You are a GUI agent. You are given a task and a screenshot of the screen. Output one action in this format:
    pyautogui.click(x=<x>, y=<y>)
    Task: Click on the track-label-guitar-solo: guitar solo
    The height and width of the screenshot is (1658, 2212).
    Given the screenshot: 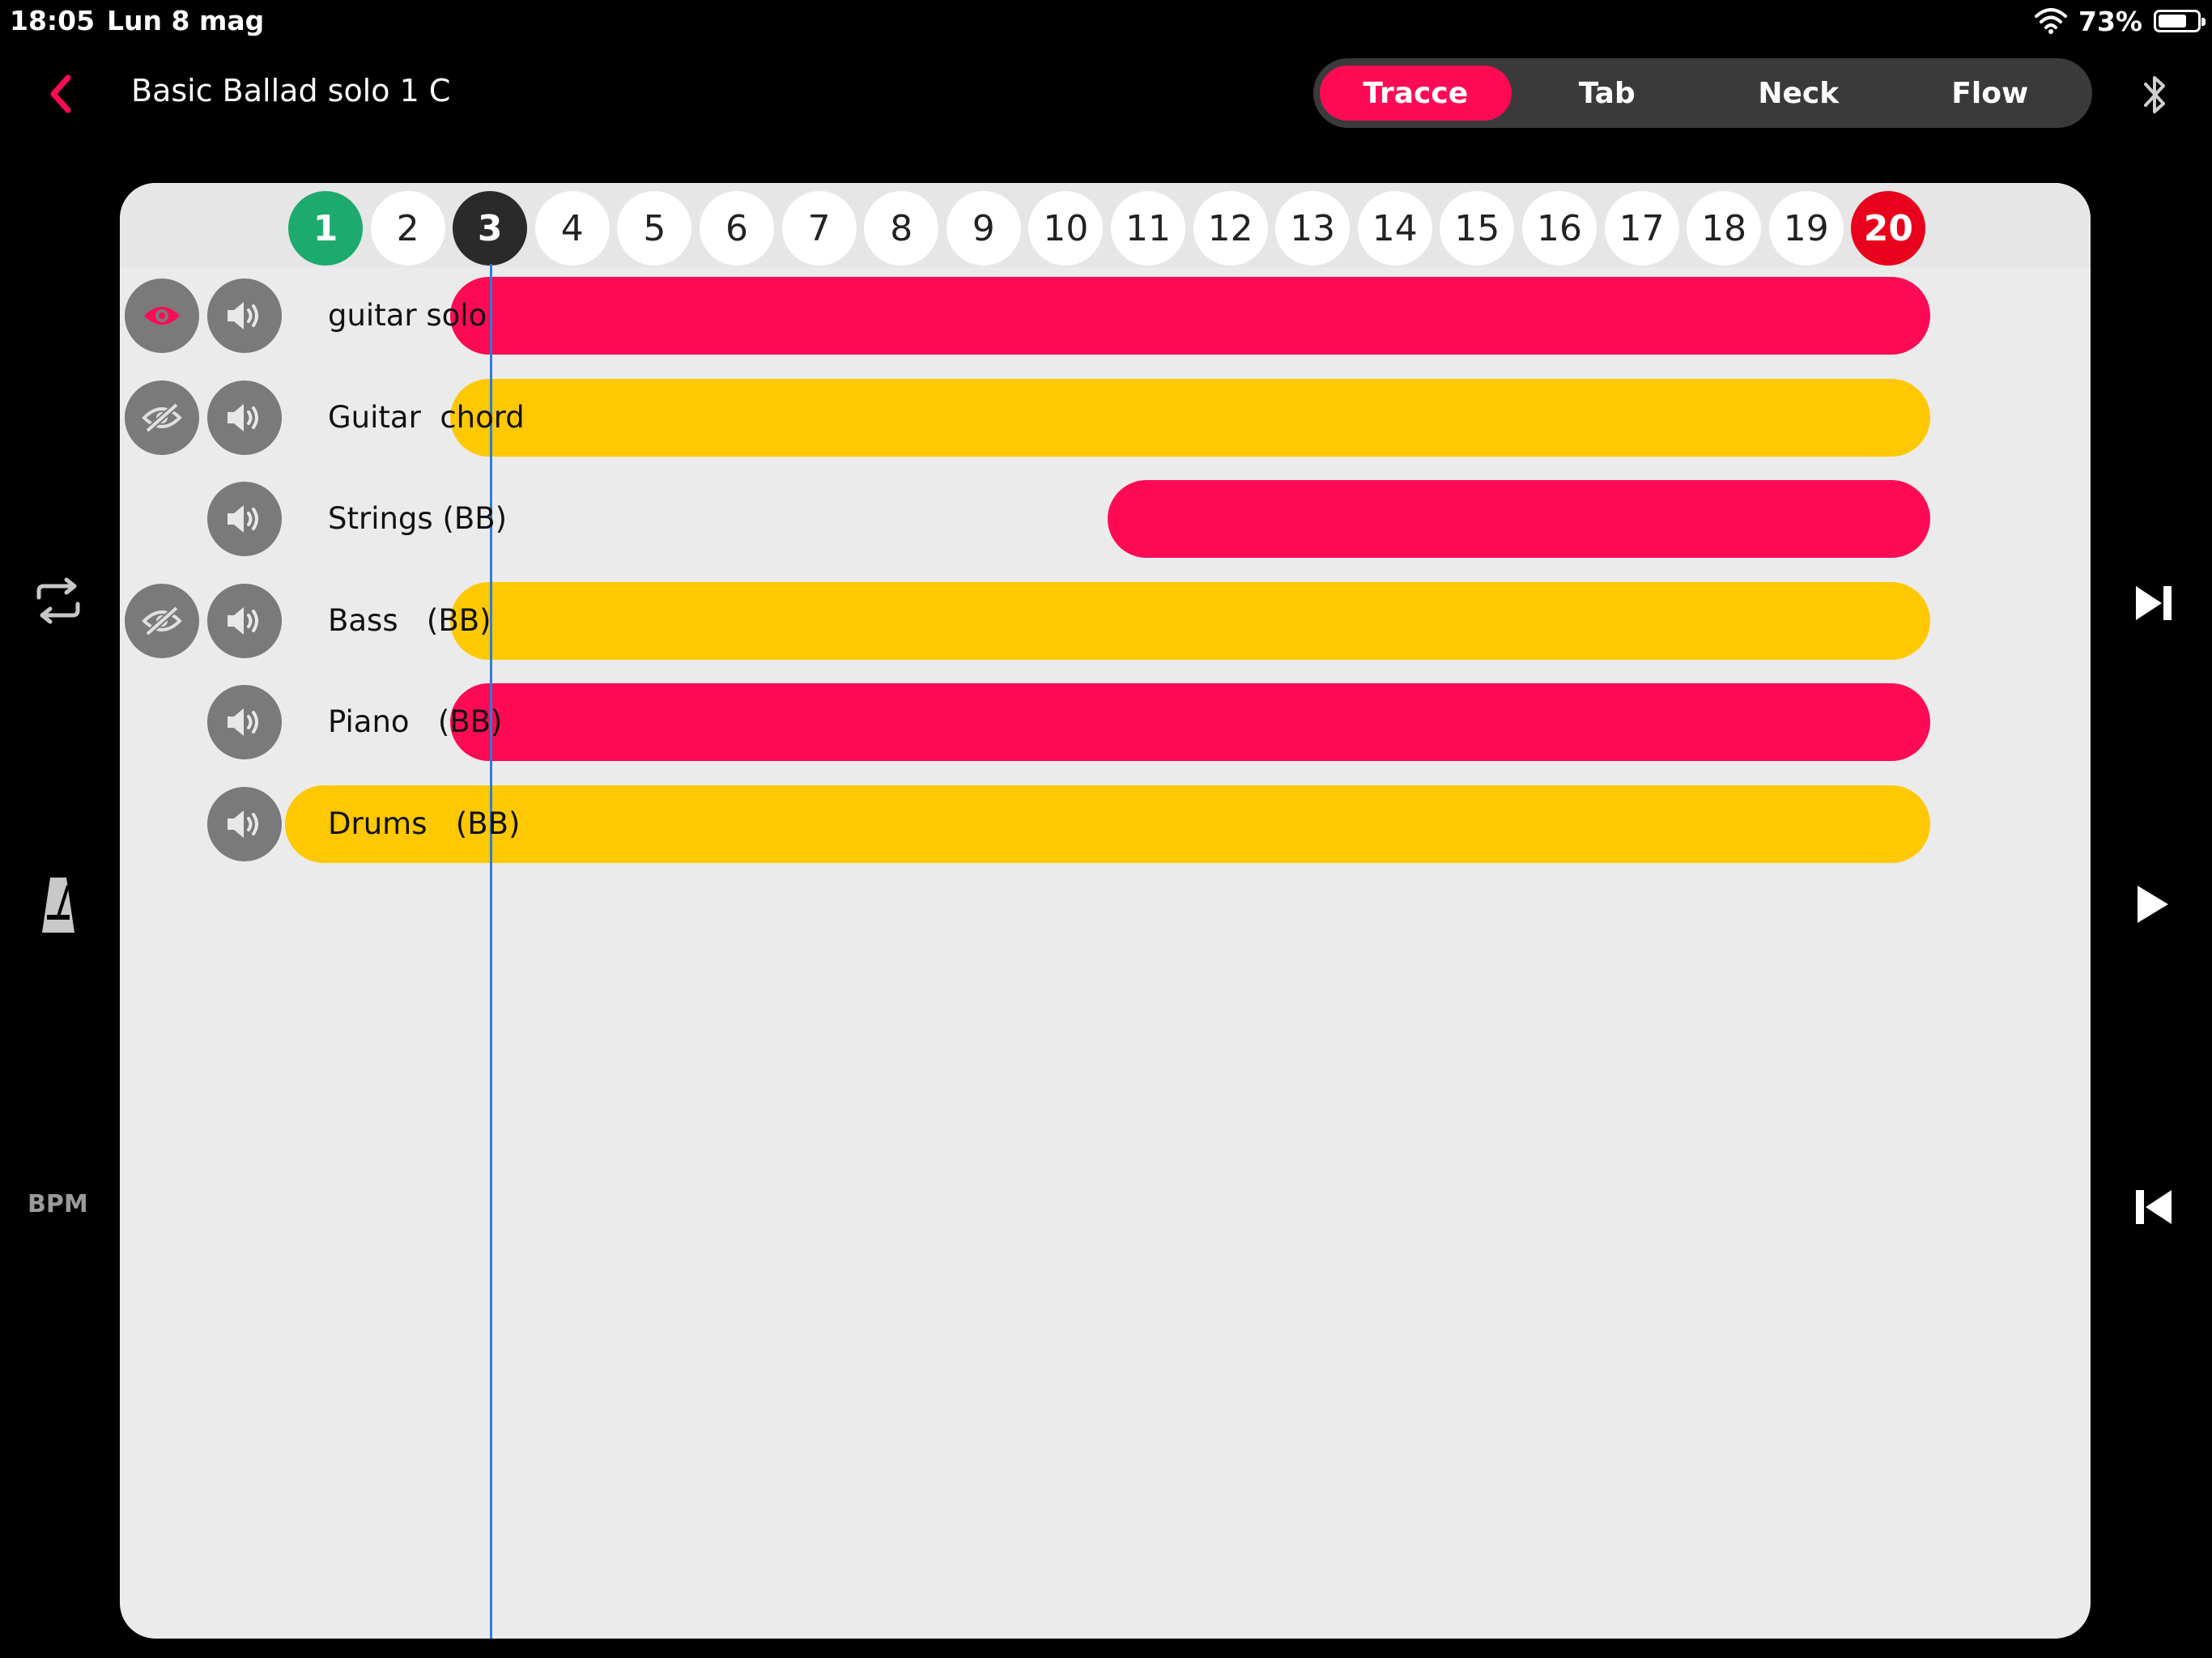 What is the action you would take?
    pyautogui.click(x=408, y=315)
    